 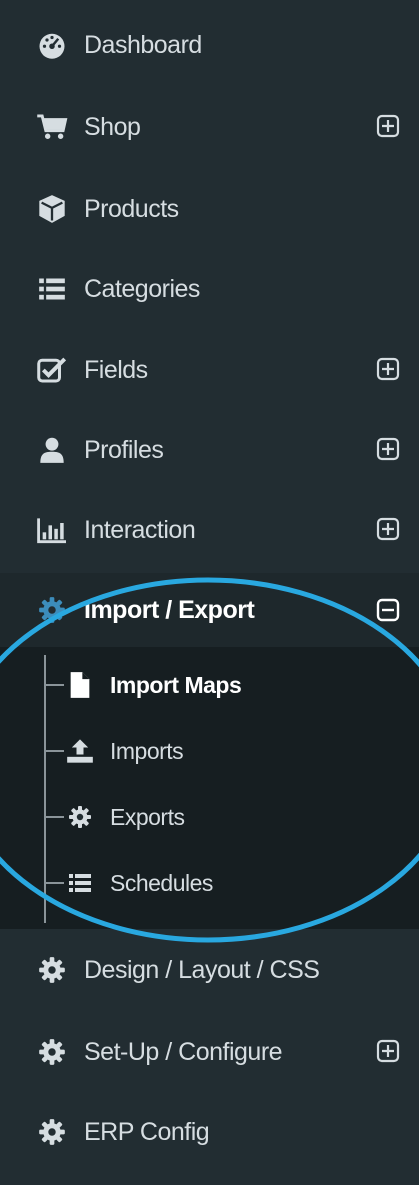 I want to click on dashboard-icon, so click(x=52, y=45).